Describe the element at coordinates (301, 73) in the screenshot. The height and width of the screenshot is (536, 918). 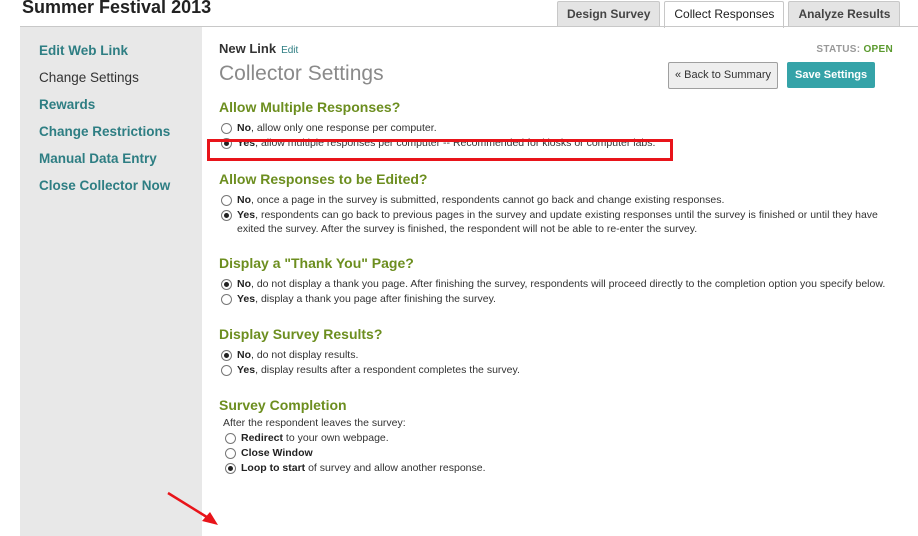
I see `page-title: Collector Settings` at that location.